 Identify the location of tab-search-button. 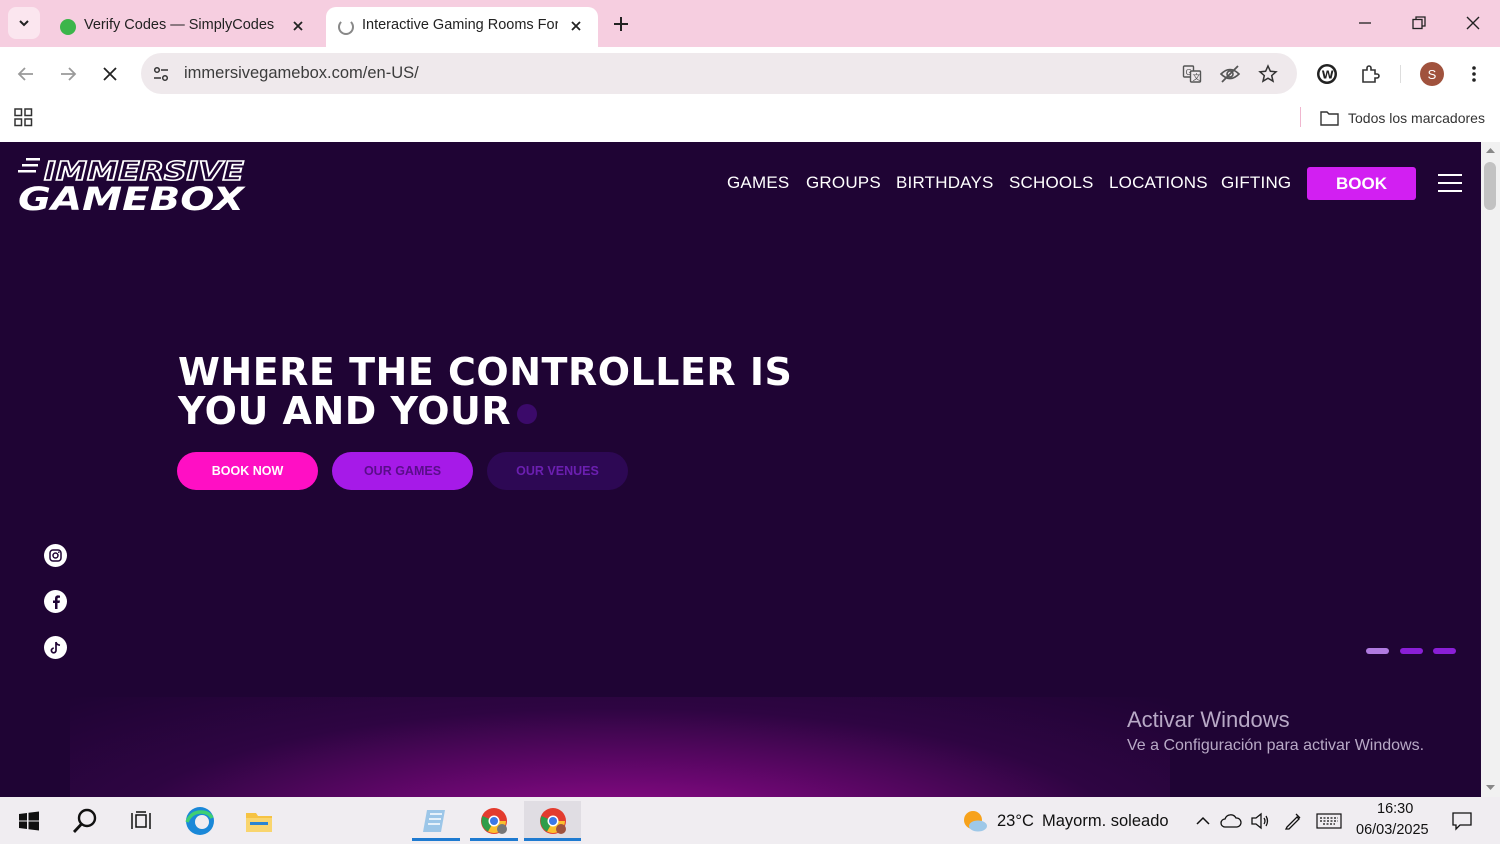
(24, 23).